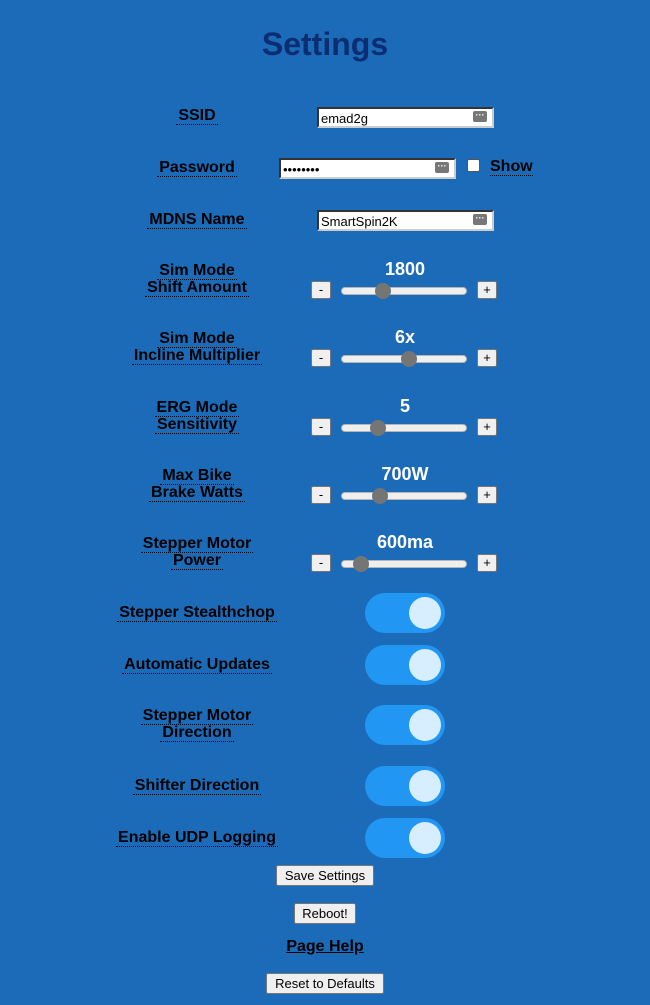 This screenshot has height=1005, width=650. I want to click on ssid-input, so click(405, 117).